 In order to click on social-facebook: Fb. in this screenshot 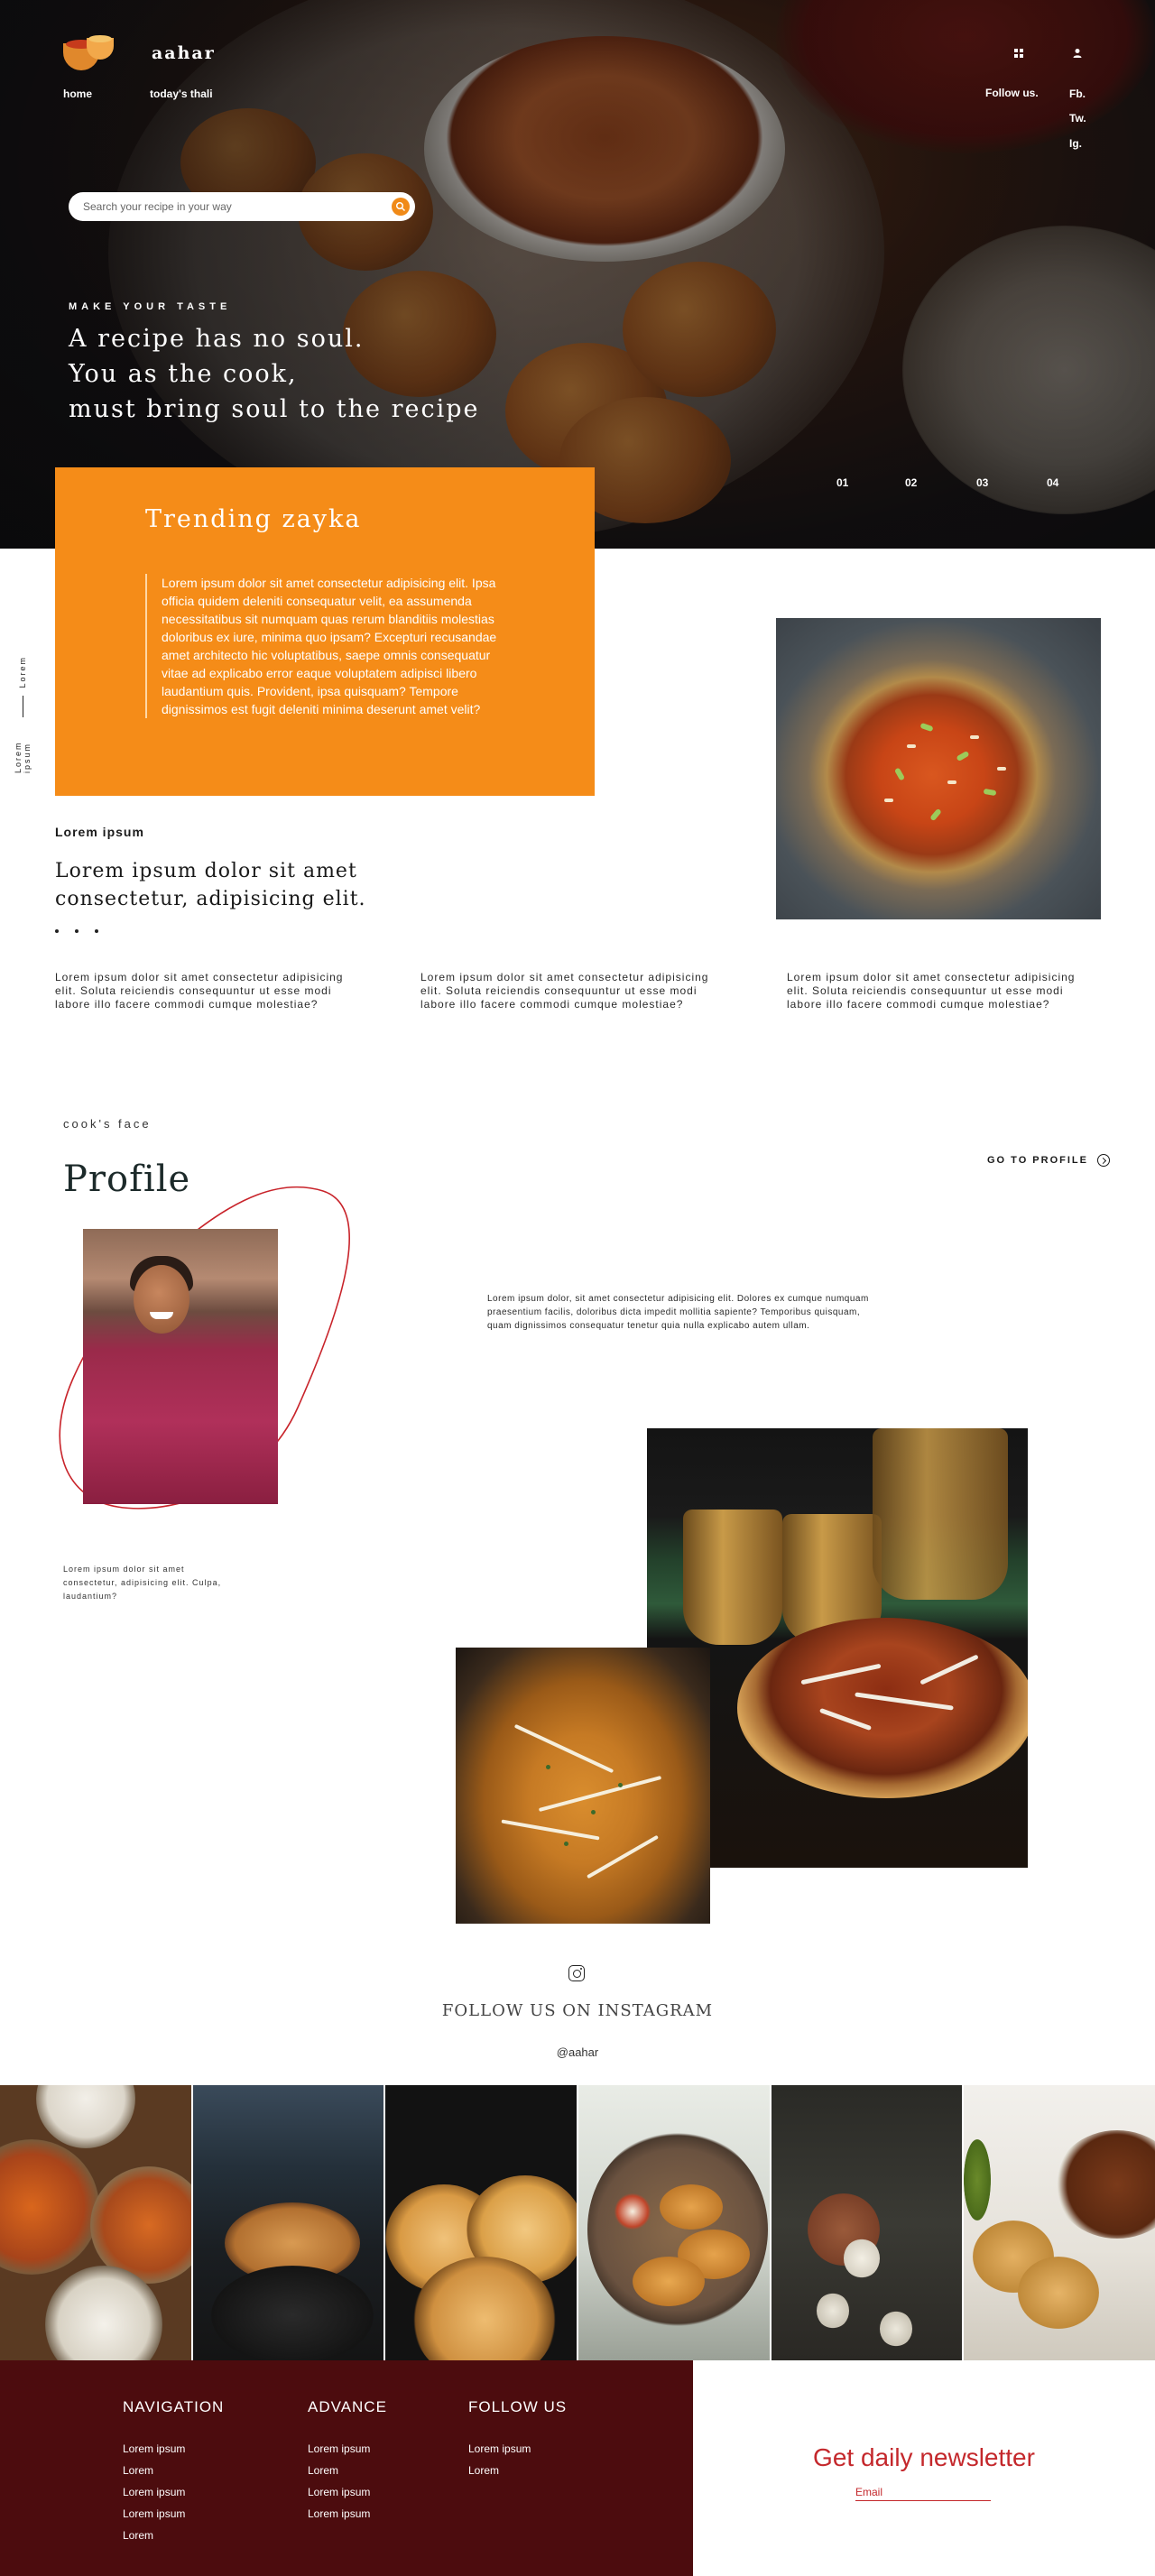, I will do `click(1077, 94)`.